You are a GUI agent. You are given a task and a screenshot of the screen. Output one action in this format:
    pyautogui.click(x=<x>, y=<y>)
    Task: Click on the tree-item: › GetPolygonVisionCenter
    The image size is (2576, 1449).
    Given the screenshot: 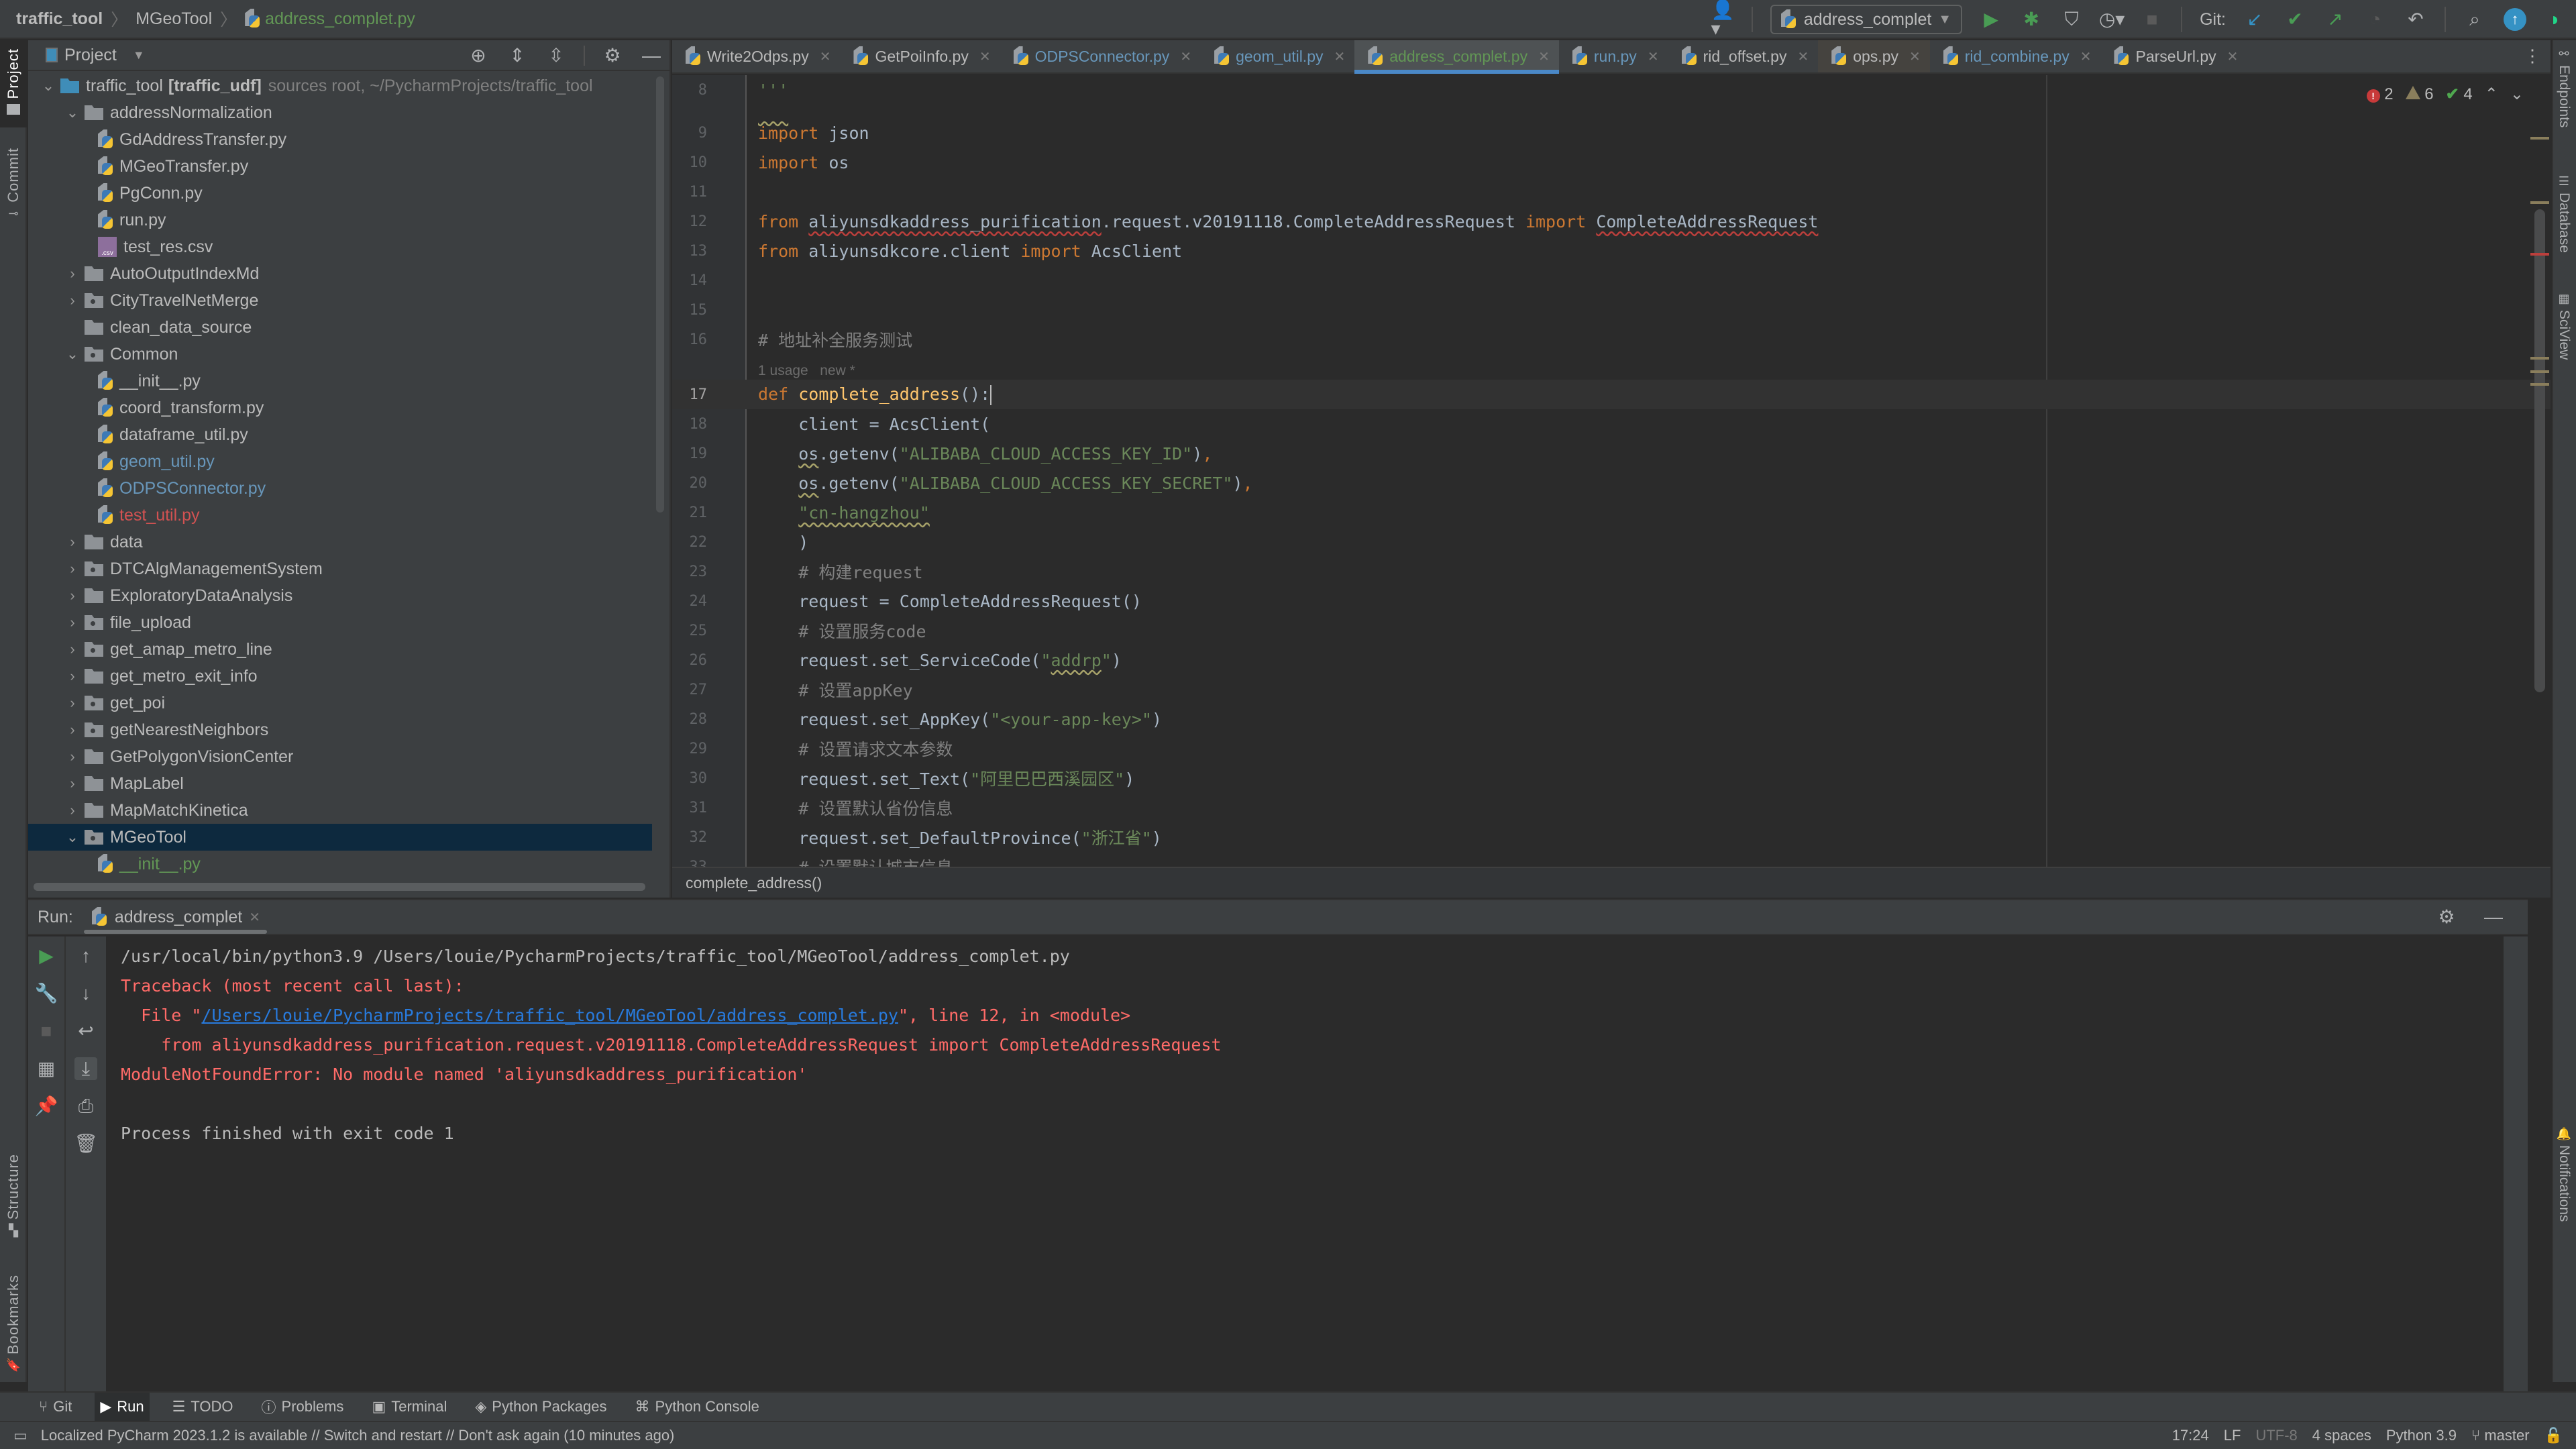 What is the action you would take?
    pyautogui.click(x=340, y=756)
    